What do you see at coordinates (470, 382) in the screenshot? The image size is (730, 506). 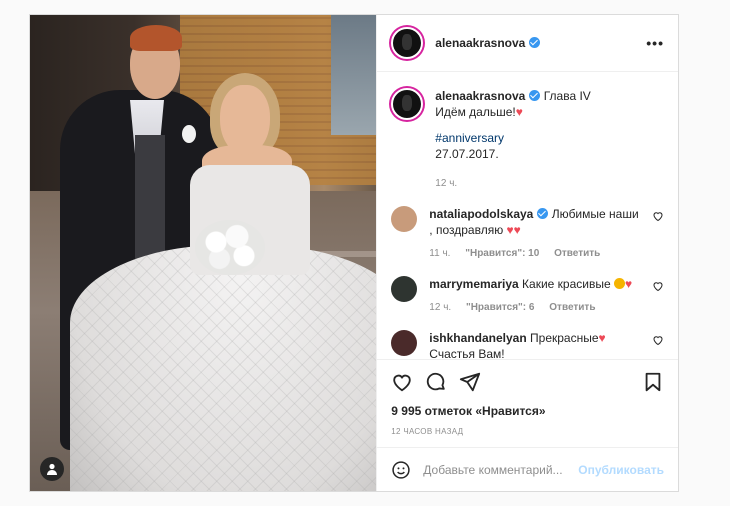 I see `share-send-icon` at bounding box center [470, 382].